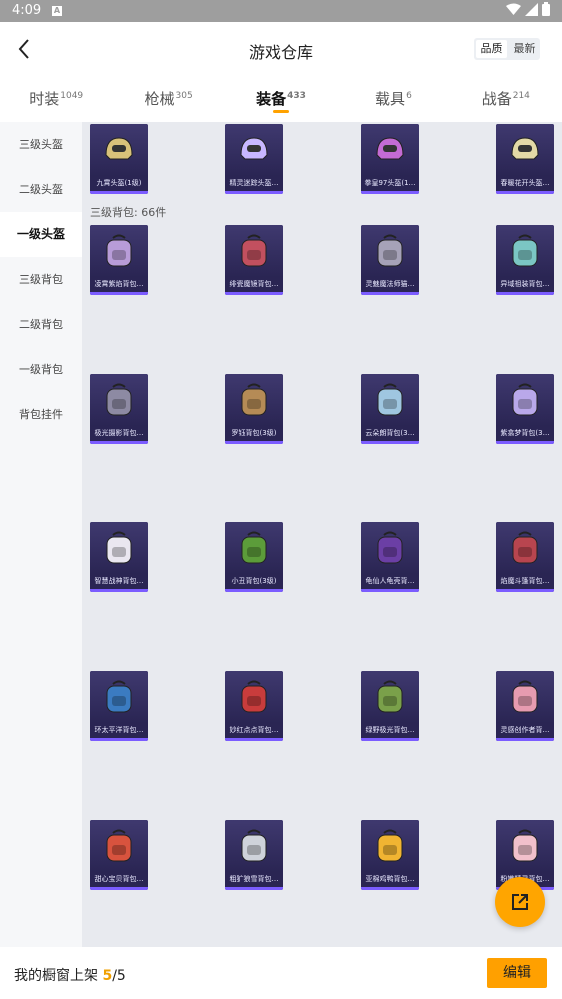 Image resolution: width=562 pixels, height=999 pixels. Describe the element at coordinates (41, 369) in the screenshot. I see `sidebar-item-level1-backpack: 一级背包` at that location.